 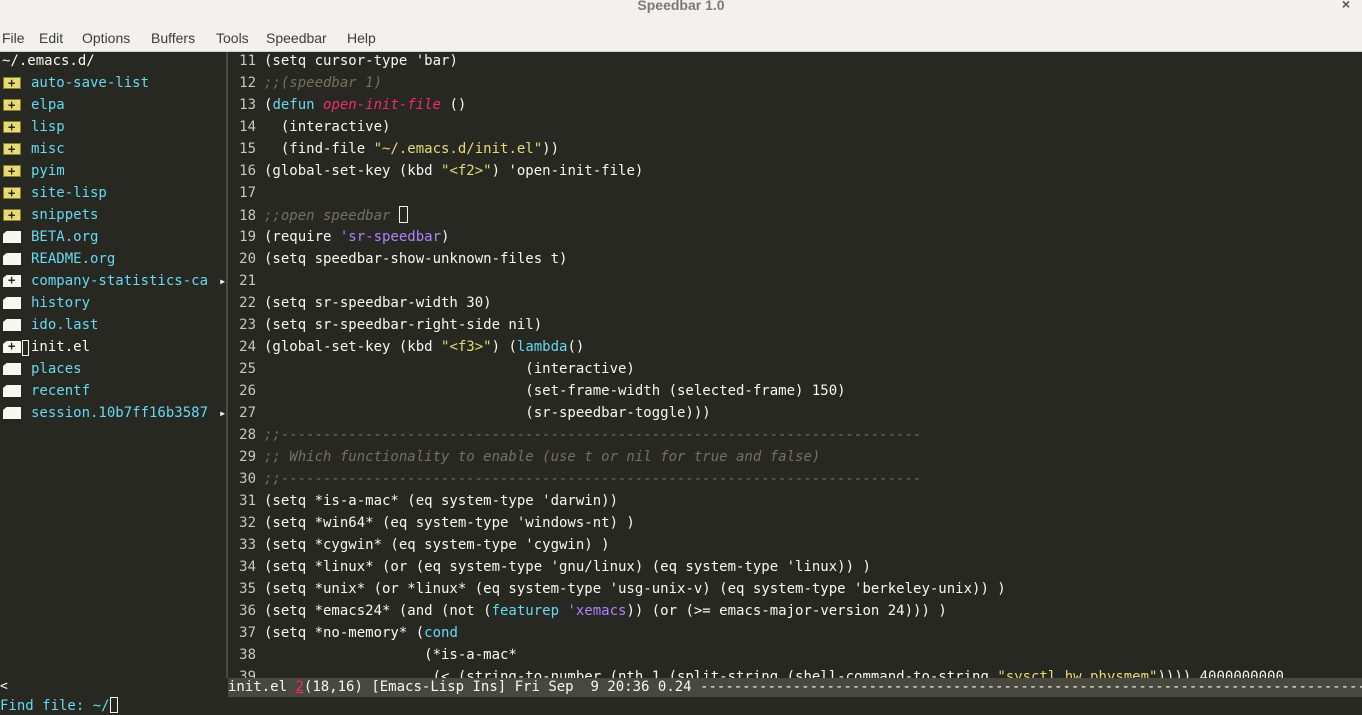 I want to click on code-line: 18 ;;open speedbar, so click(x=795, y=217).